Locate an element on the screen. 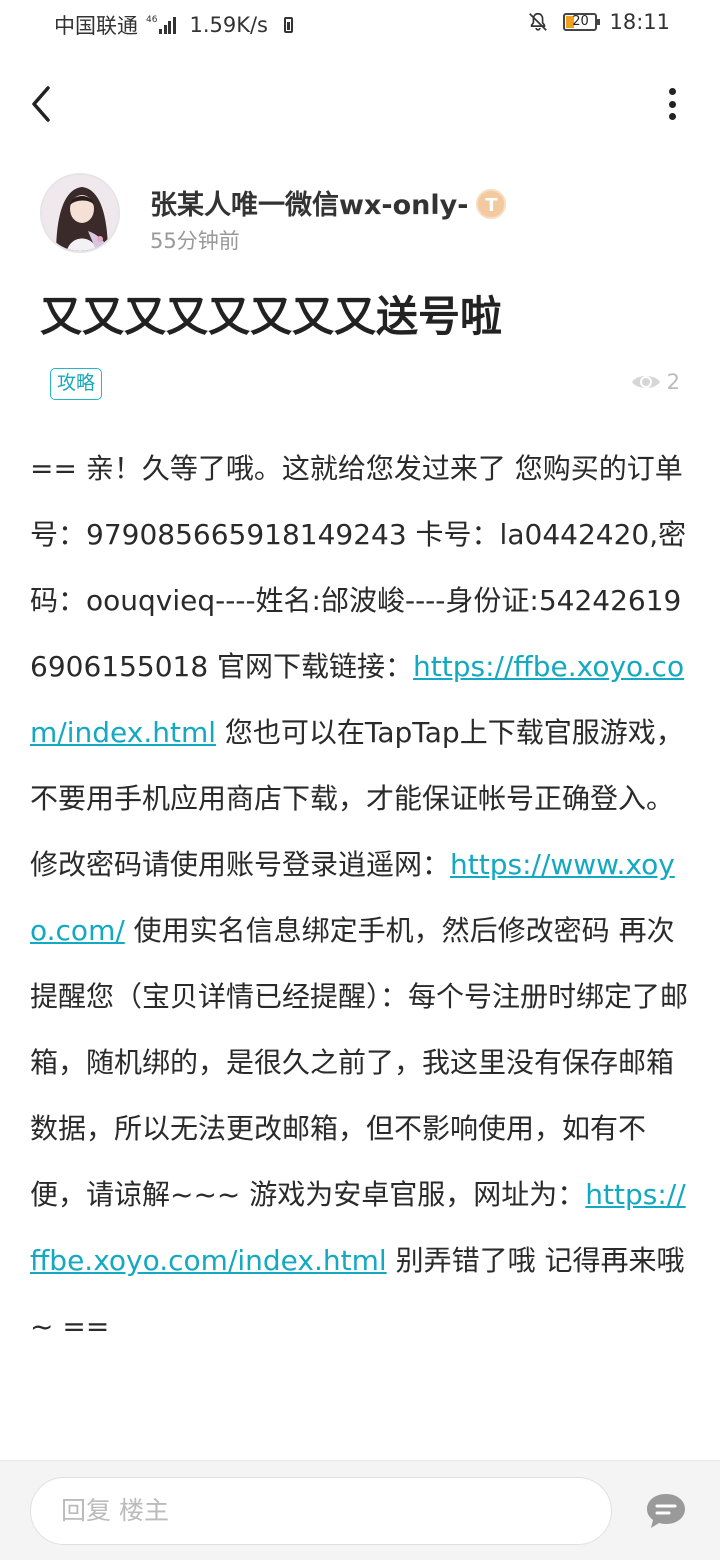 The image size is (720, 1560). author-header: 张某人唯一微信wx-only- T 55分钟前 is located at coordinates (360, 213).